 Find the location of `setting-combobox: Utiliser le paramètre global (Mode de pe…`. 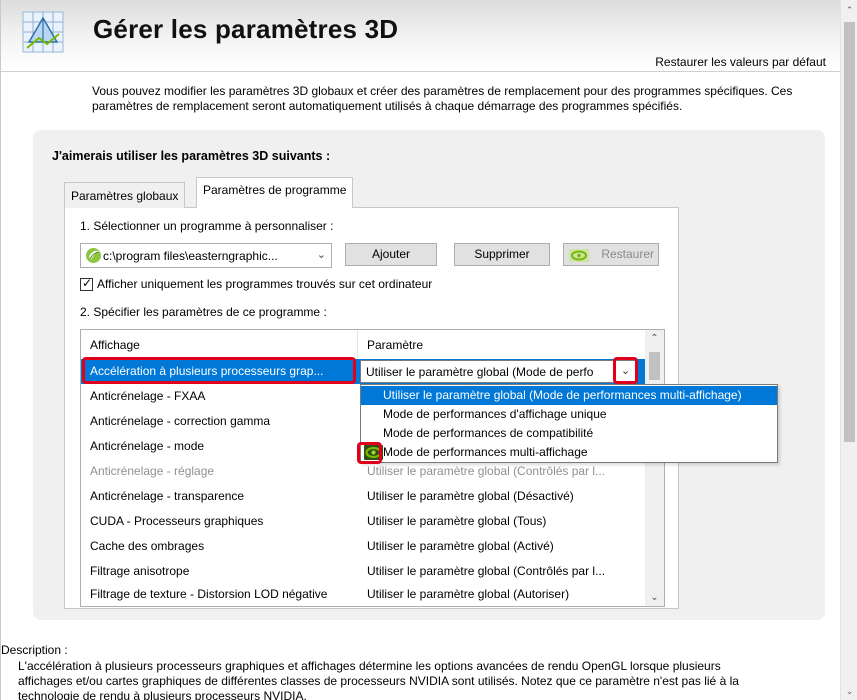

setting-combobox: Utiliser le paramètre global (Mode de pe… is located at coordinates (498, 371).